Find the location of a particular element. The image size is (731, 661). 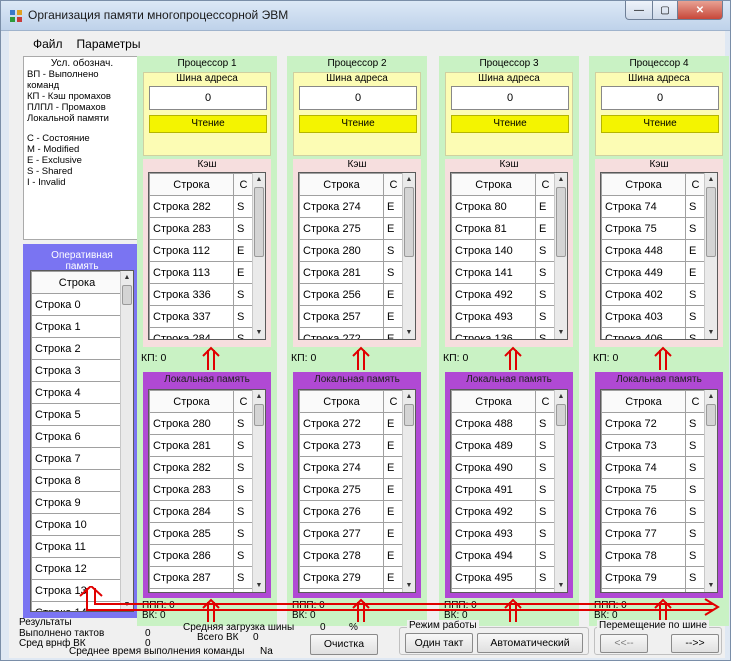

ram-cell: Строка 4 is located at coordinates (77, 392).